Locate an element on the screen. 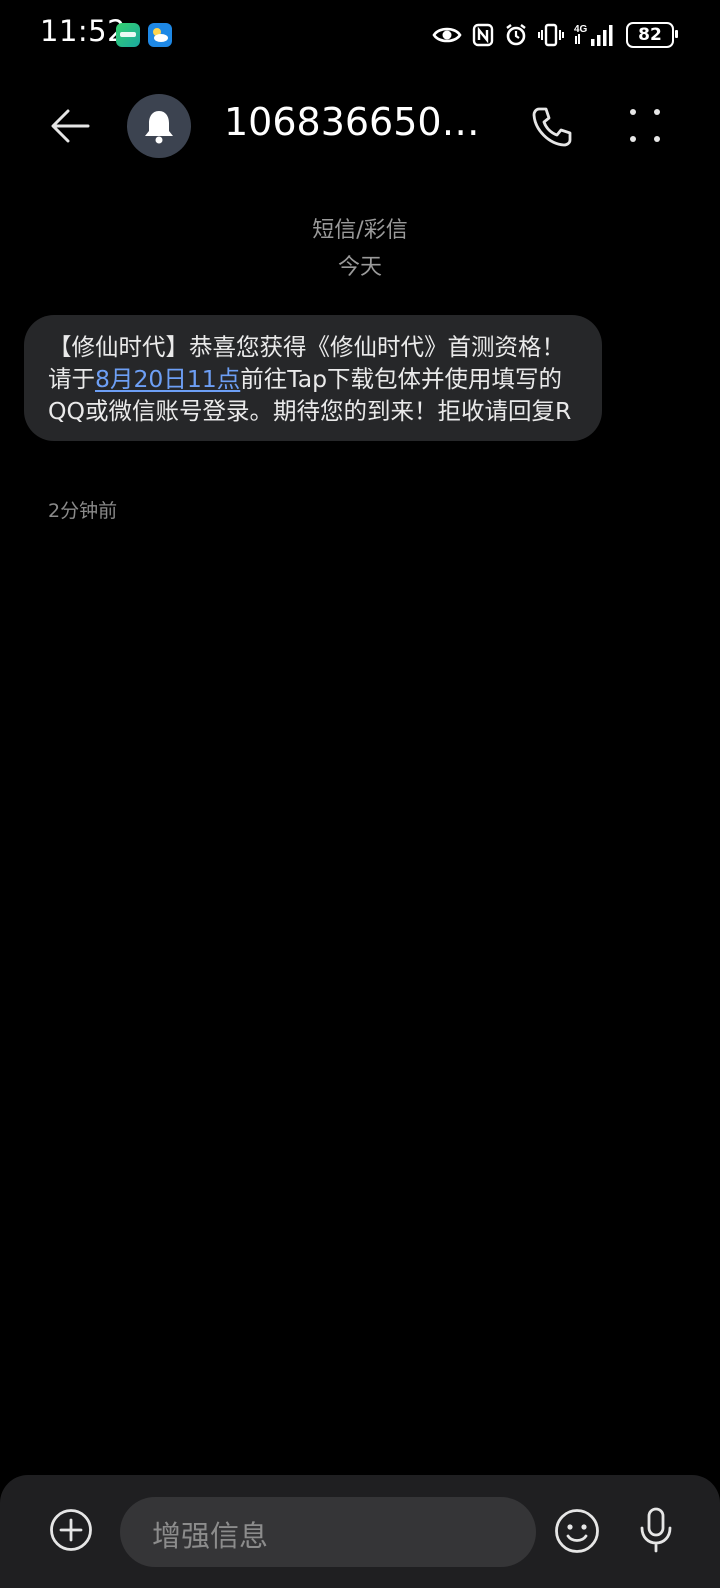 The height and width of the screenshot is (1588, 720). network-type: 4G is located at coordinates (581, 29).